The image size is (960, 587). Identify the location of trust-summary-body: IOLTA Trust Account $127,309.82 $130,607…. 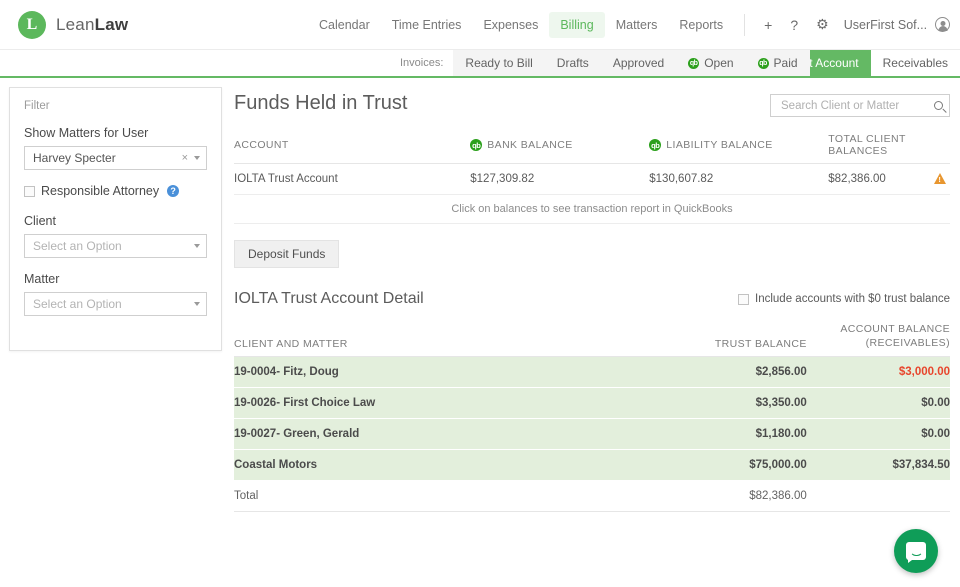
(592, 193).